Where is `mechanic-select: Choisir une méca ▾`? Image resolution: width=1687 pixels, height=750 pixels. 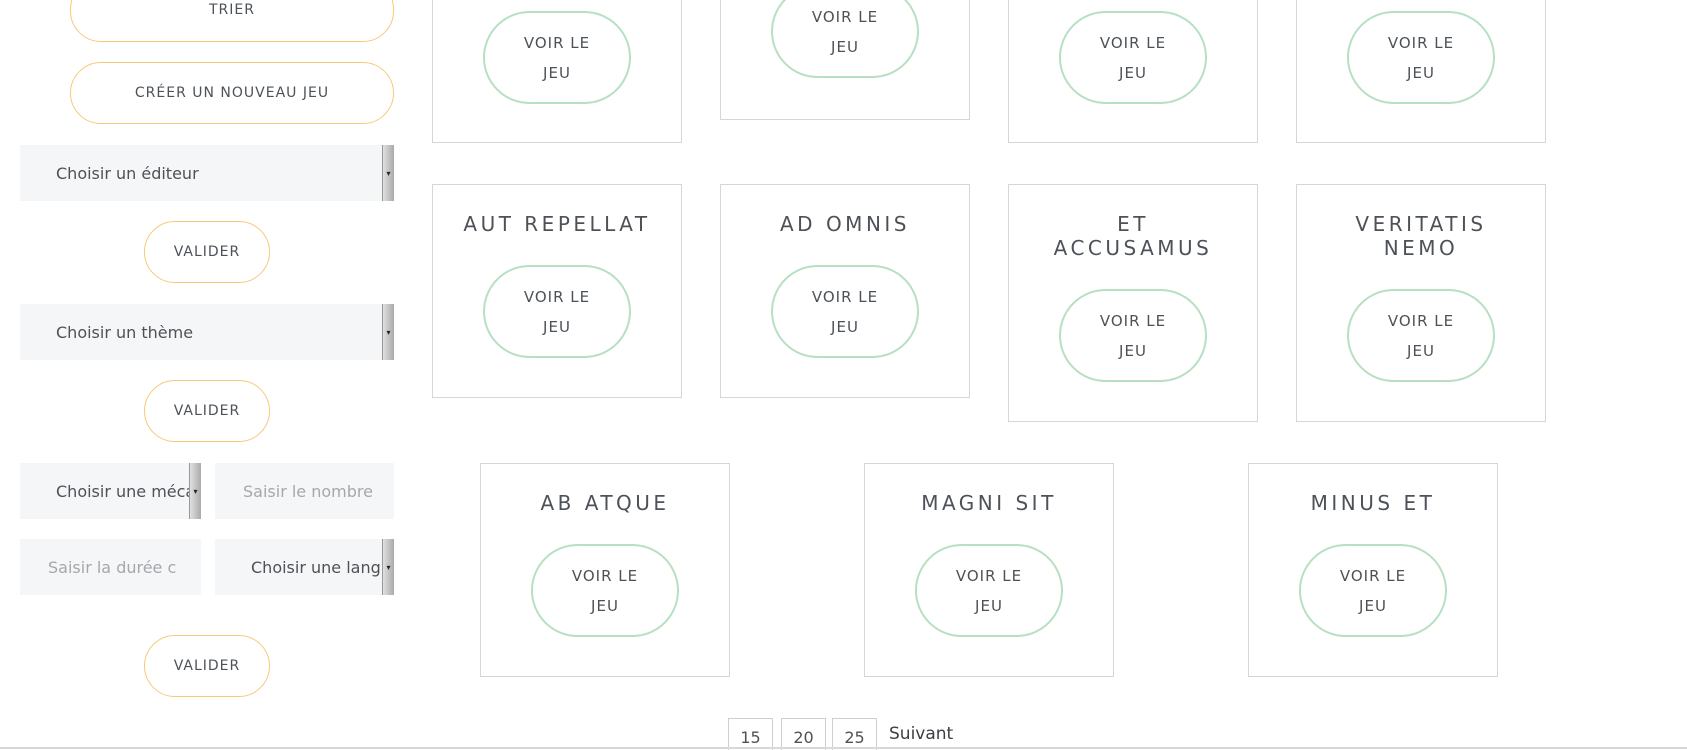 mechanic-select: Choisir une méca ▾ is located at coordinates (110, 491).